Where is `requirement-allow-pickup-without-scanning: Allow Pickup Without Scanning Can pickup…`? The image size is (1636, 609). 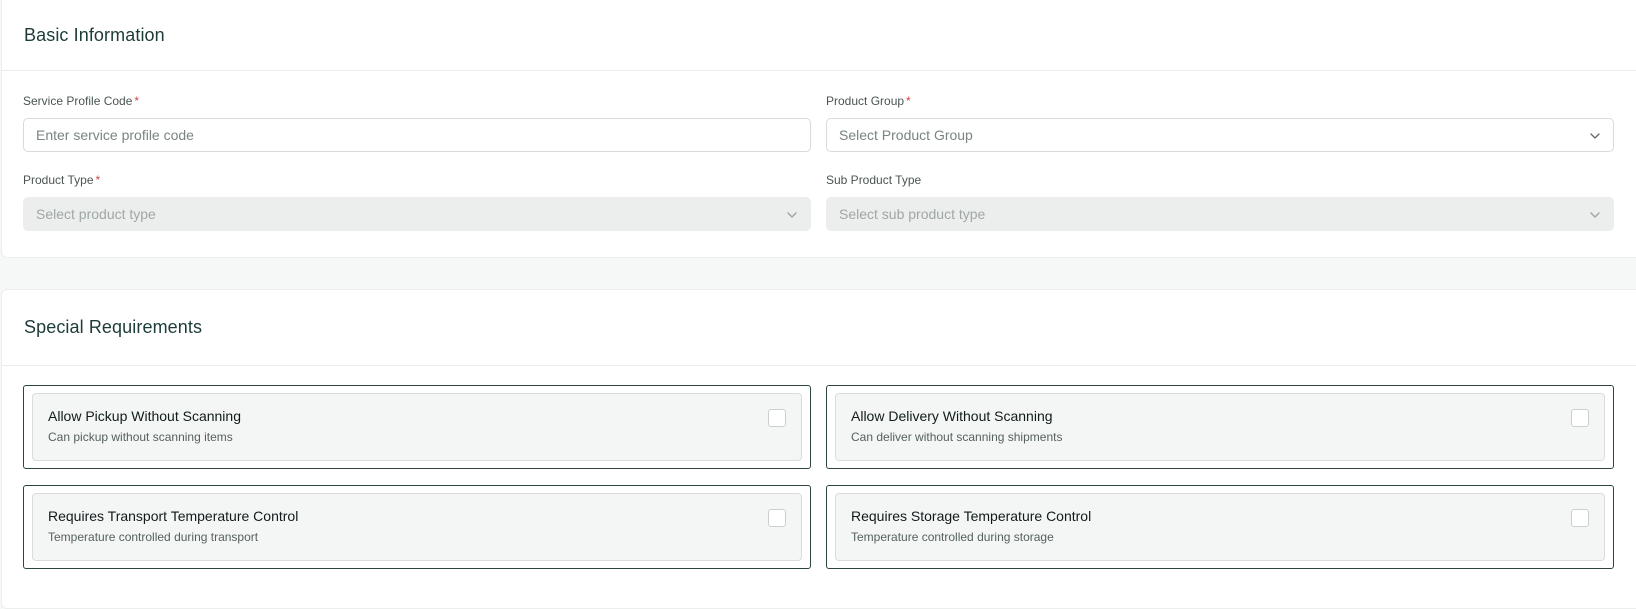 requirement-allow-pickup-without-scanning: Allow Pickup Without Scanning Can pickup… is located at coordinates (417, 427).